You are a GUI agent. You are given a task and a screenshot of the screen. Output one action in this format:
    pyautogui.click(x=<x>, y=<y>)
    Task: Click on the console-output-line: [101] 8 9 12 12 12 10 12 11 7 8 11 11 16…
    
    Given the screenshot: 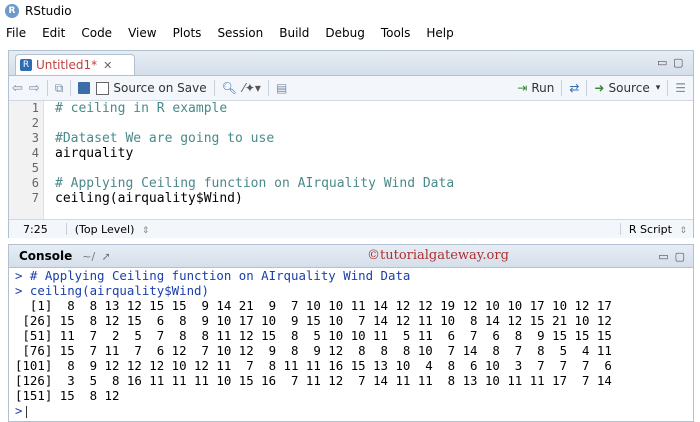 What is the action you would take?
    pyautogui.click(x=313, y=365)
    